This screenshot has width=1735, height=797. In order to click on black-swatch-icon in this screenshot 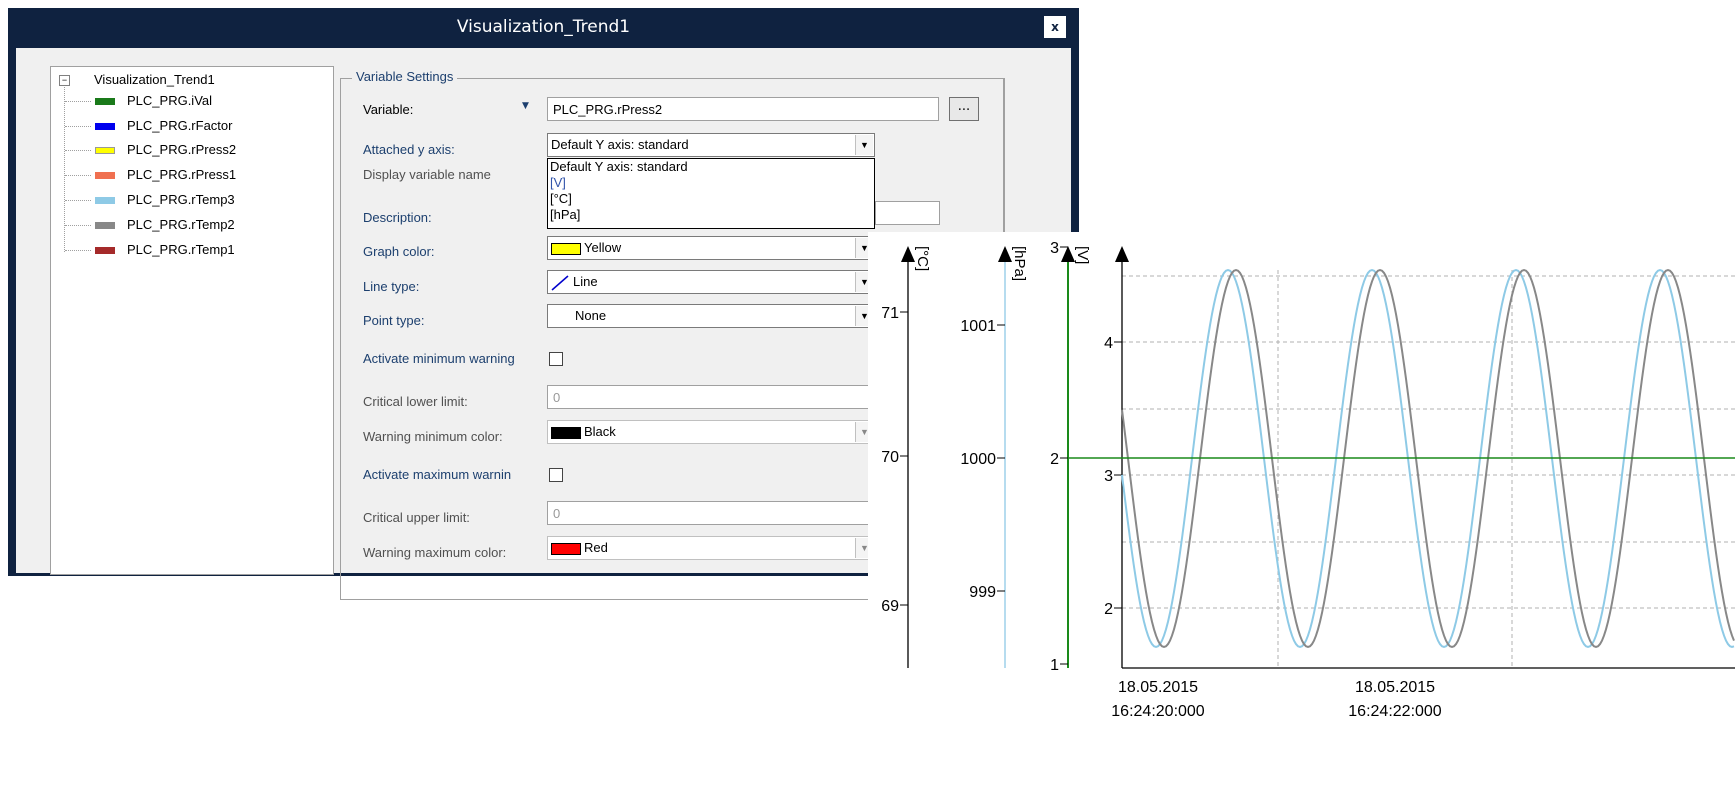, I will do `click(566, 432)`.